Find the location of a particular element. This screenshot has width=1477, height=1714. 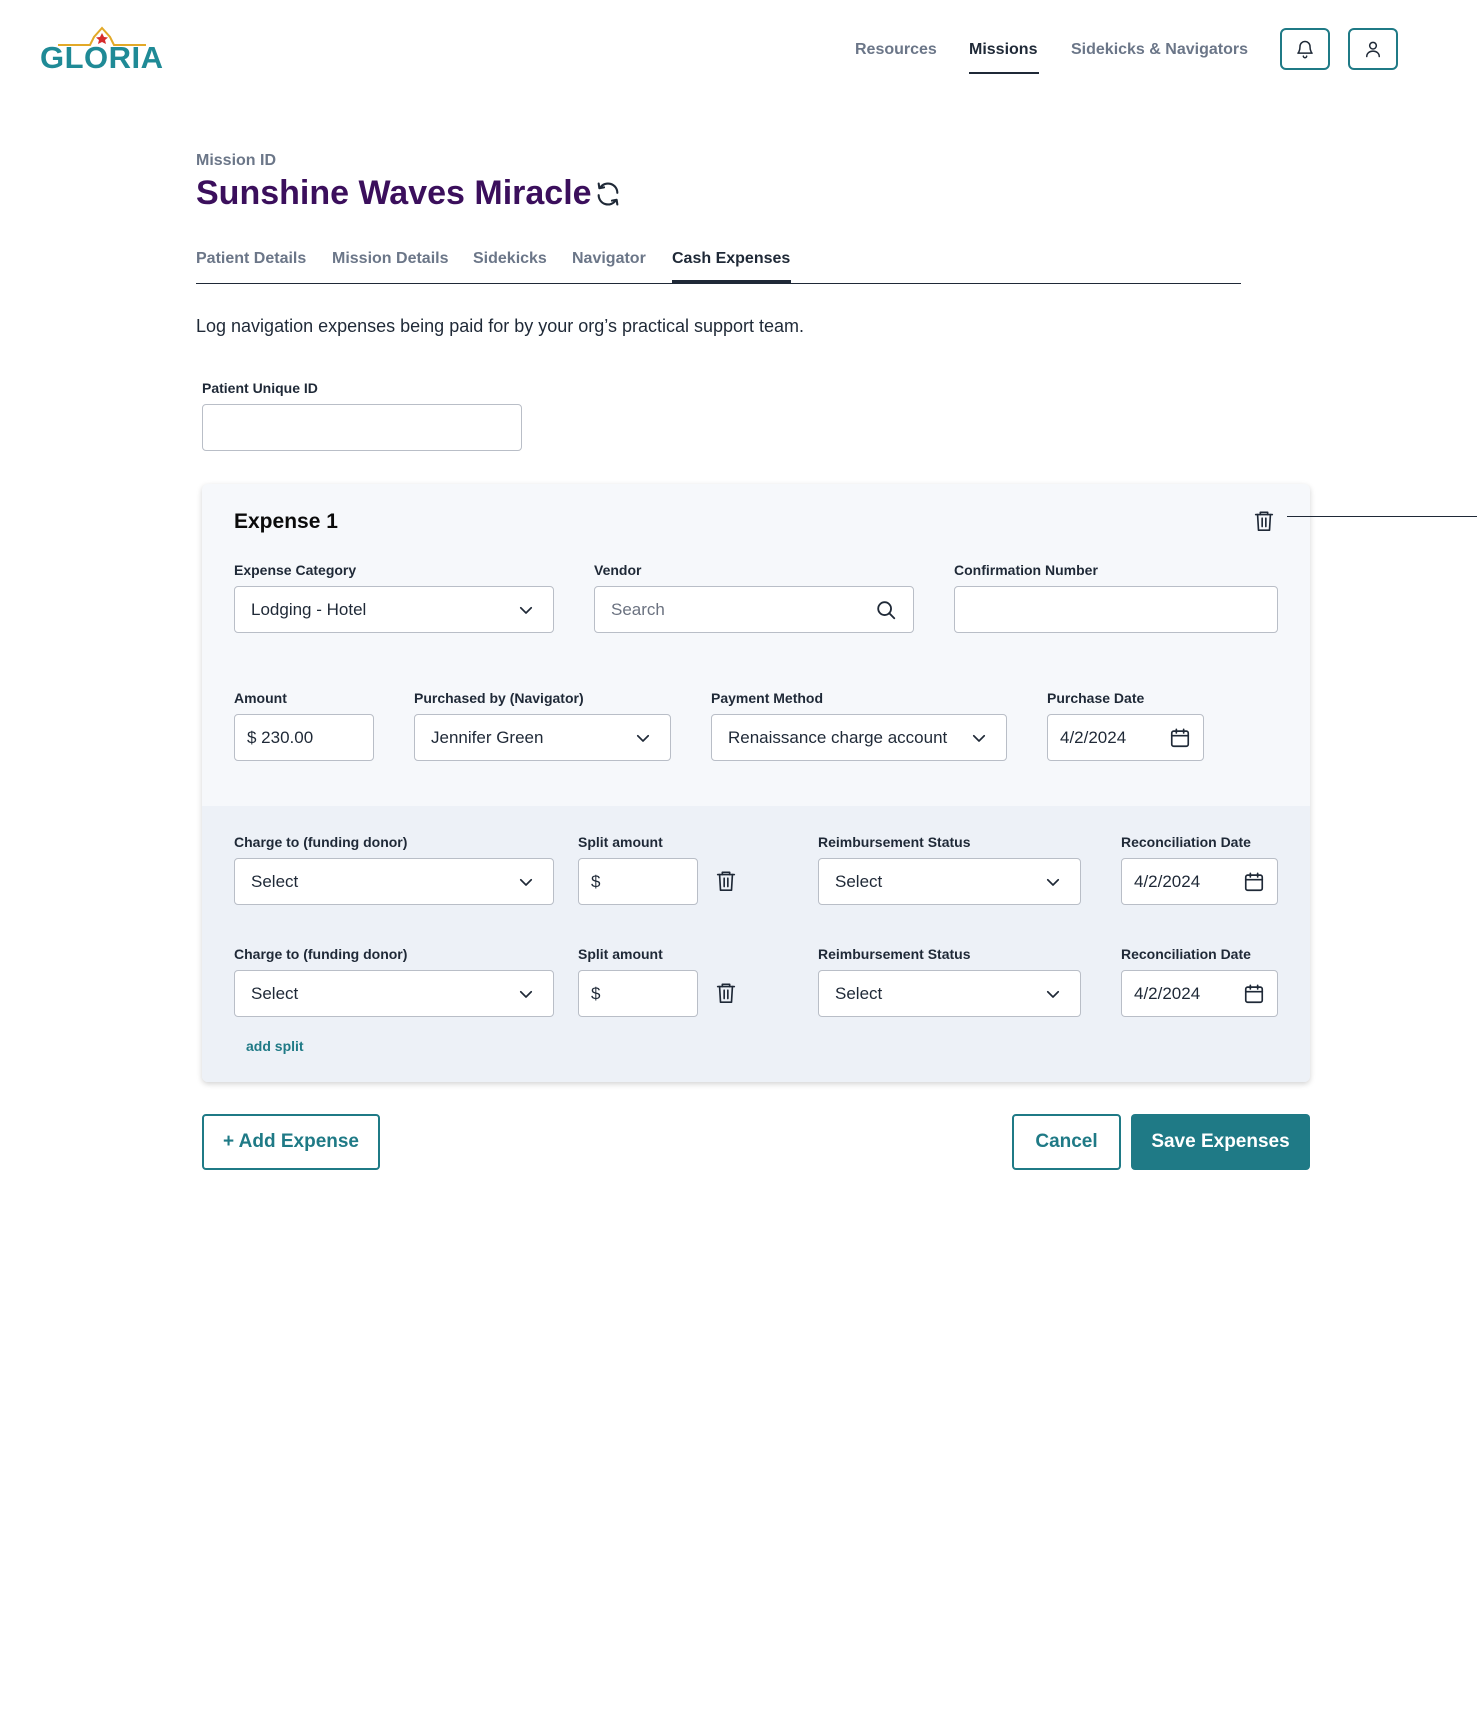

expense-category-select: Lodging - Hotel is located at coordinates (394, 609).